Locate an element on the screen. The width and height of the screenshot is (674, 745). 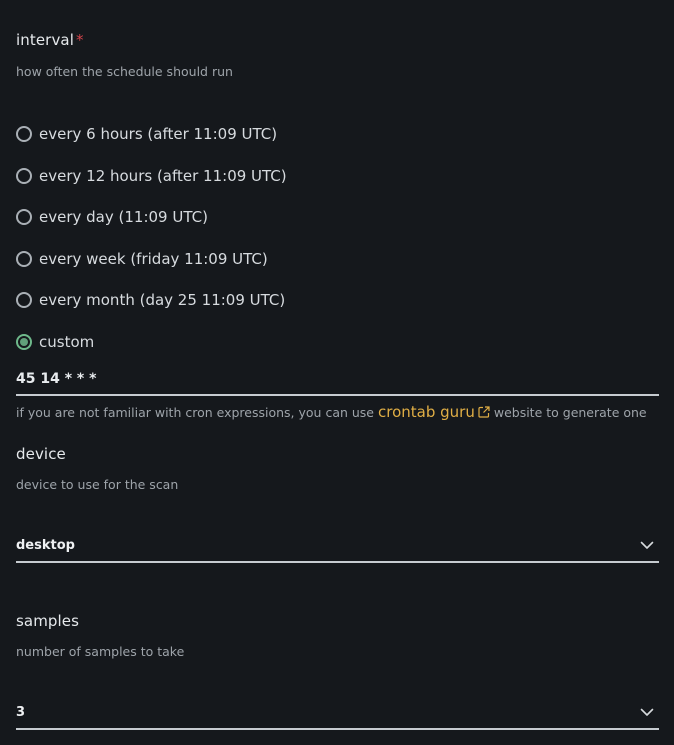
radio-label: every 12 hours (after 11:09 UTC) is located at coordinates (163, 176).